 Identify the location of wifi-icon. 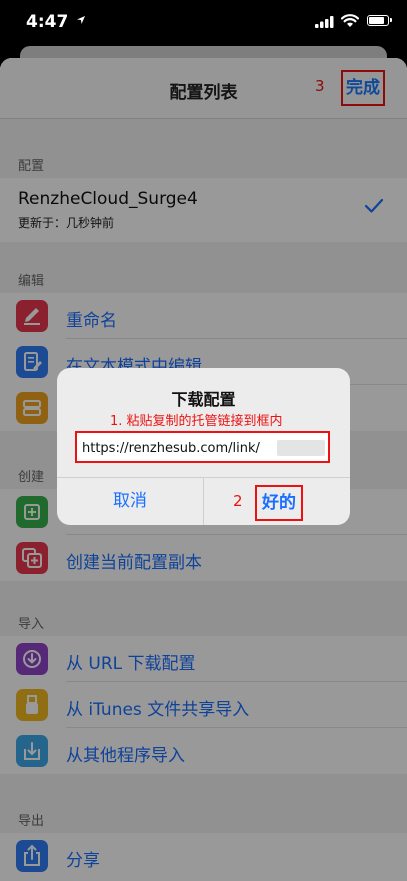
(350, 20).